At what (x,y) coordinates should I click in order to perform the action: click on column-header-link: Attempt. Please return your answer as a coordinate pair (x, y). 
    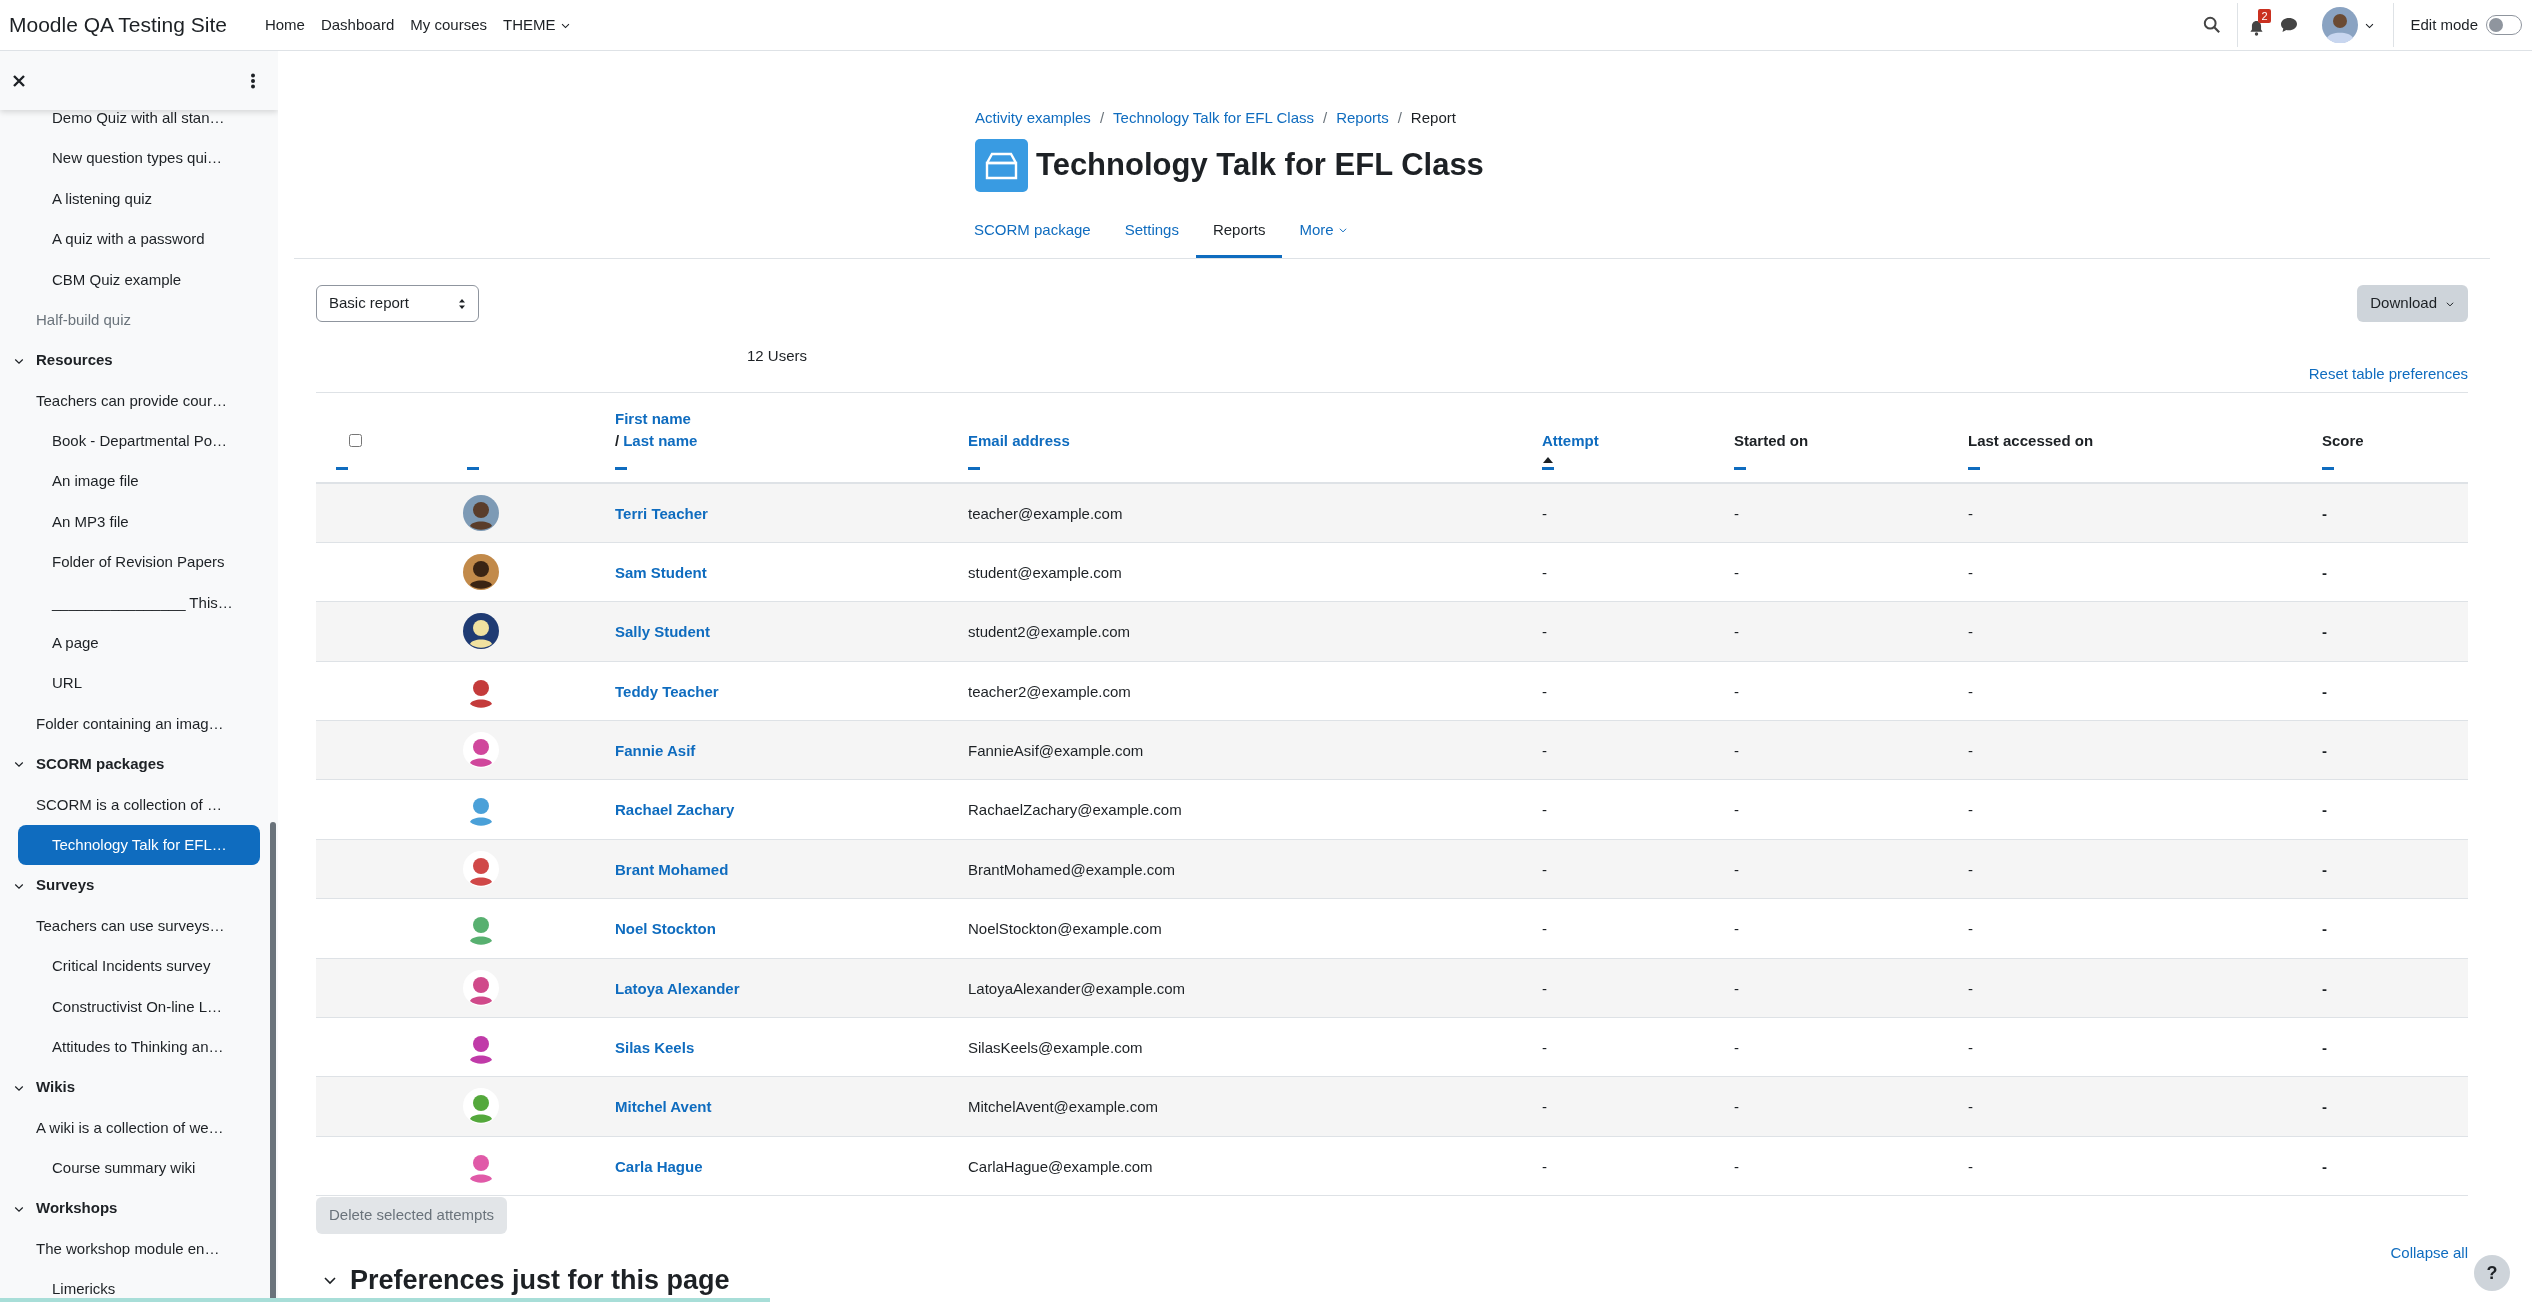
    Looking at the image, I should click on (1632, 441).